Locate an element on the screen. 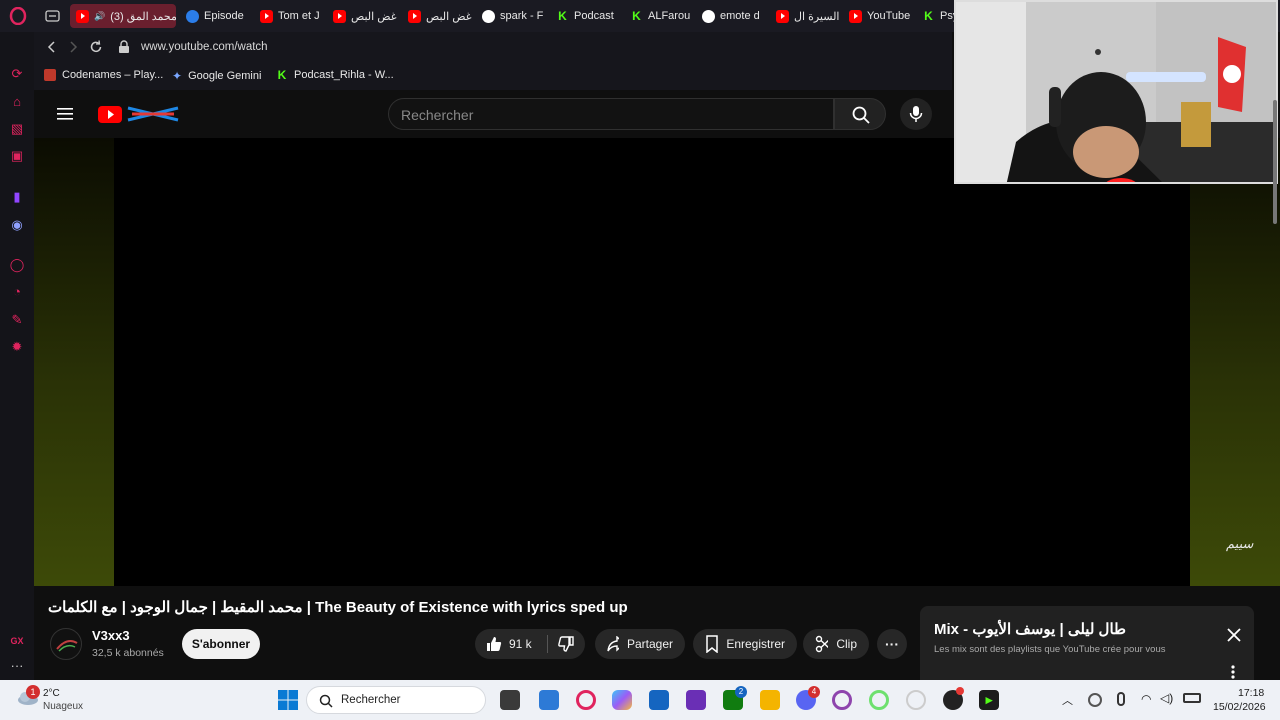  browser-tab: السيرة ال is located at coordinates (811, 16).